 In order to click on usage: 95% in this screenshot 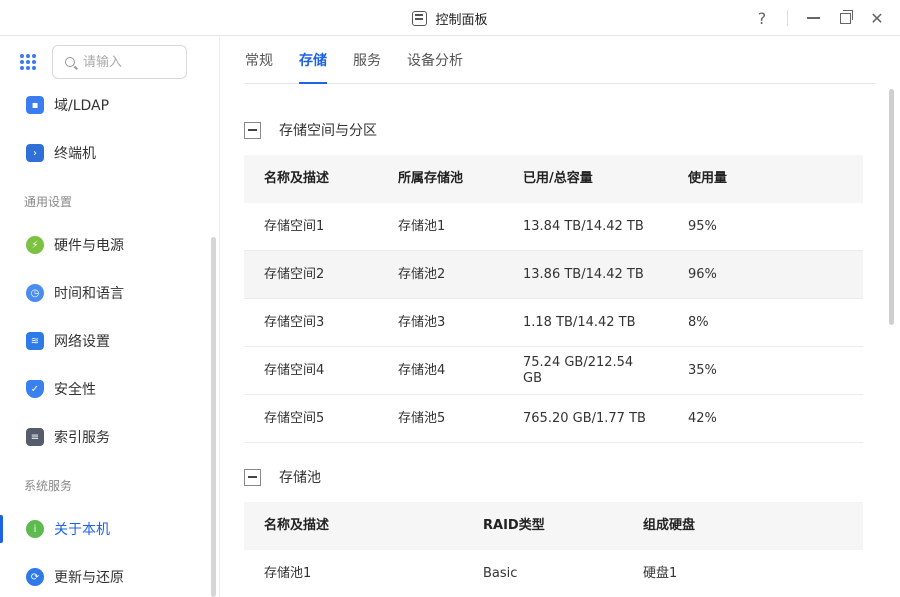, I will do `click(702, 226)`.